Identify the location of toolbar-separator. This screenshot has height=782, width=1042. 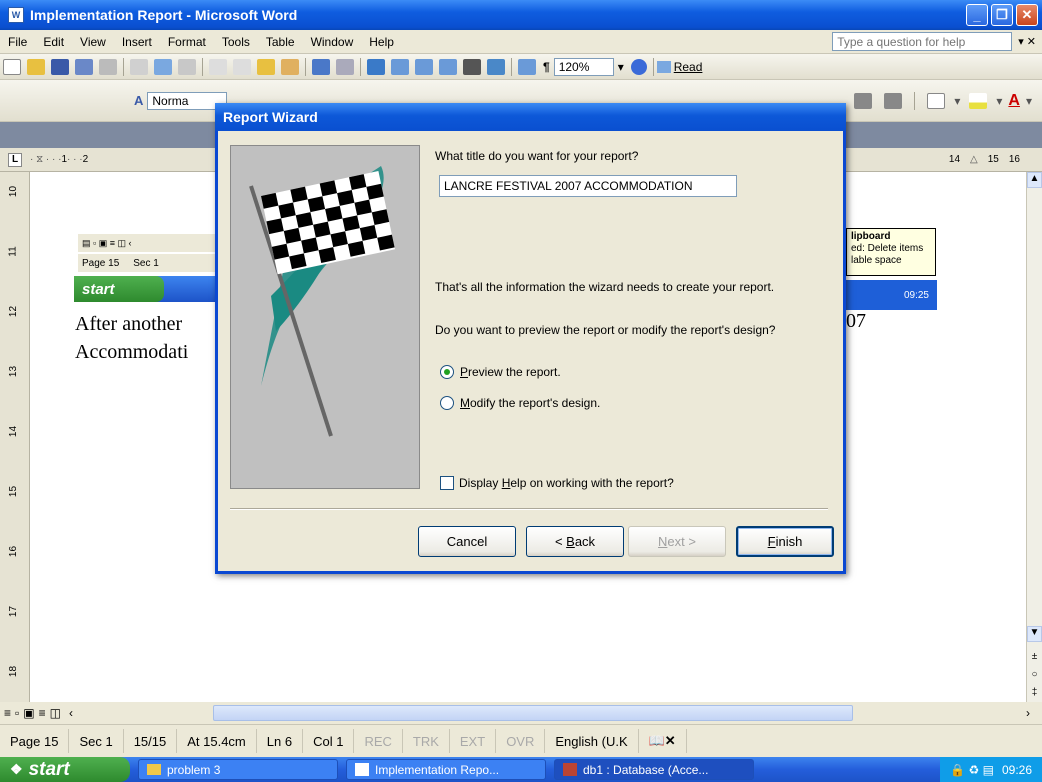
(653, 66).